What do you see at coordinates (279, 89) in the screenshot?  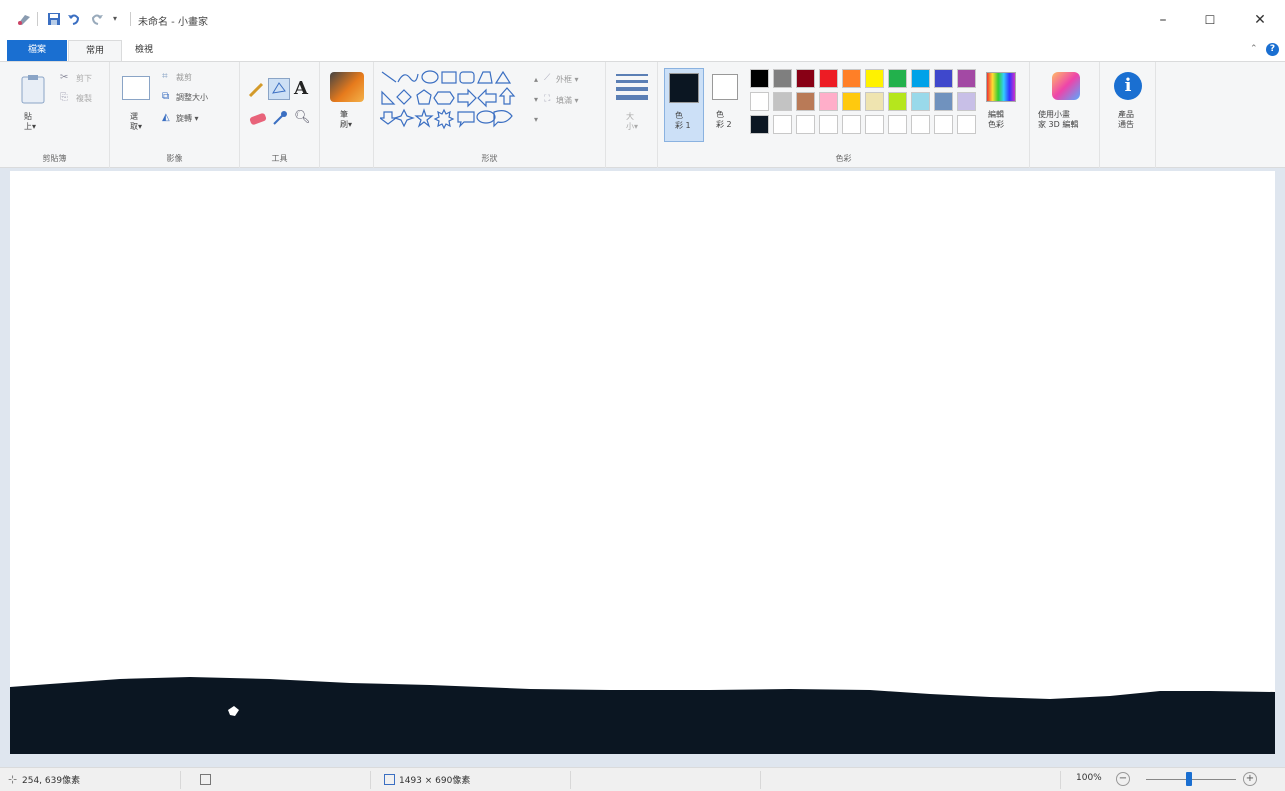 I see `fill-icon` at bounding box center [279, 89].